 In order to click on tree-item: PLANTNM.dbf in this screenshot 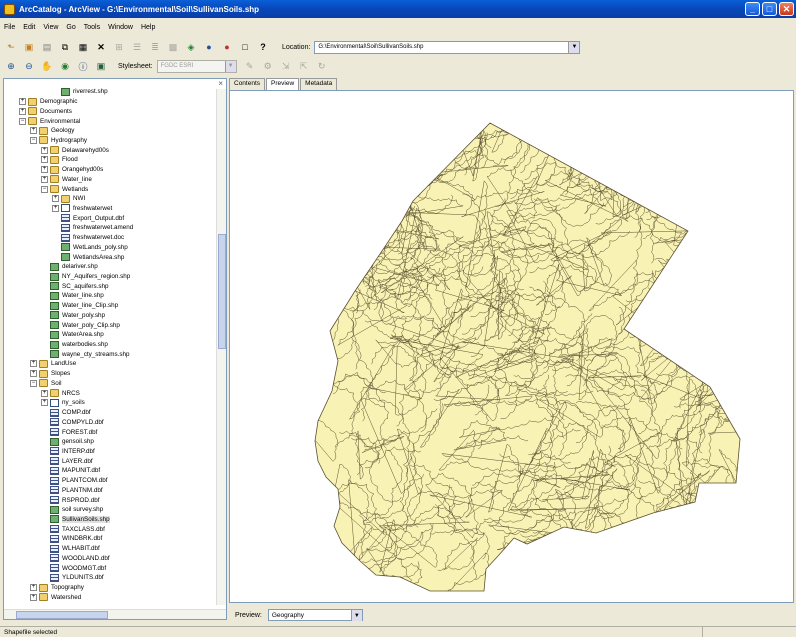, I will do `click(109, 490)`.